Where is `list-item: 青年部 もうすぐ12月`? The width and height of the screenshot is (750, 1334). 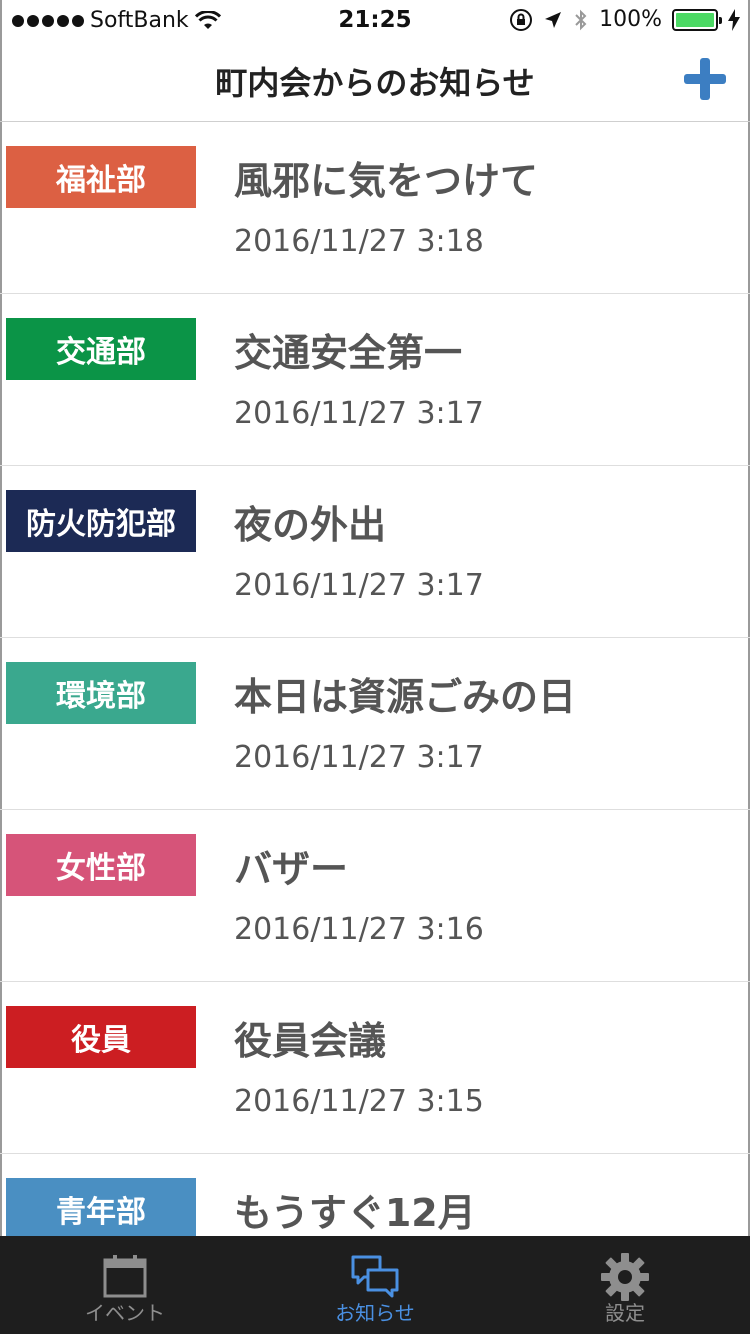
list-item: 青年部 もうすぐ12月 is located at coordinates (375, 1195).